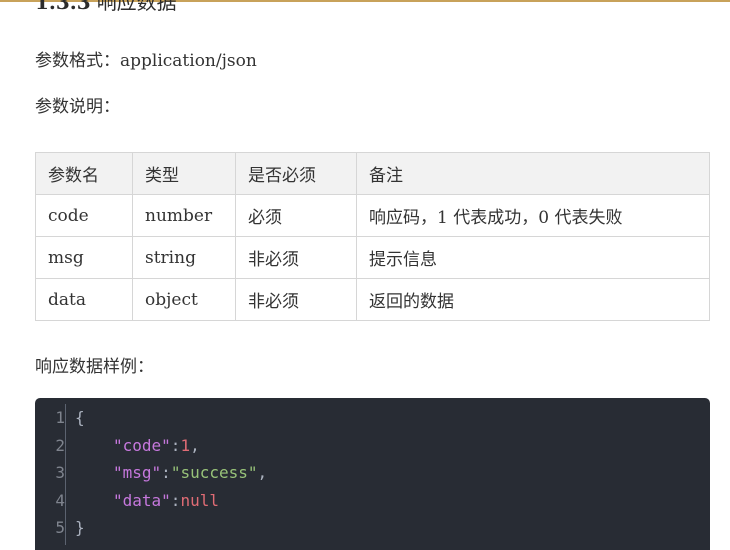 The image size is (730, 550). Describe the element at coordinates (142, 445) in the screenshot. I see `json-key: "code"` at that location.